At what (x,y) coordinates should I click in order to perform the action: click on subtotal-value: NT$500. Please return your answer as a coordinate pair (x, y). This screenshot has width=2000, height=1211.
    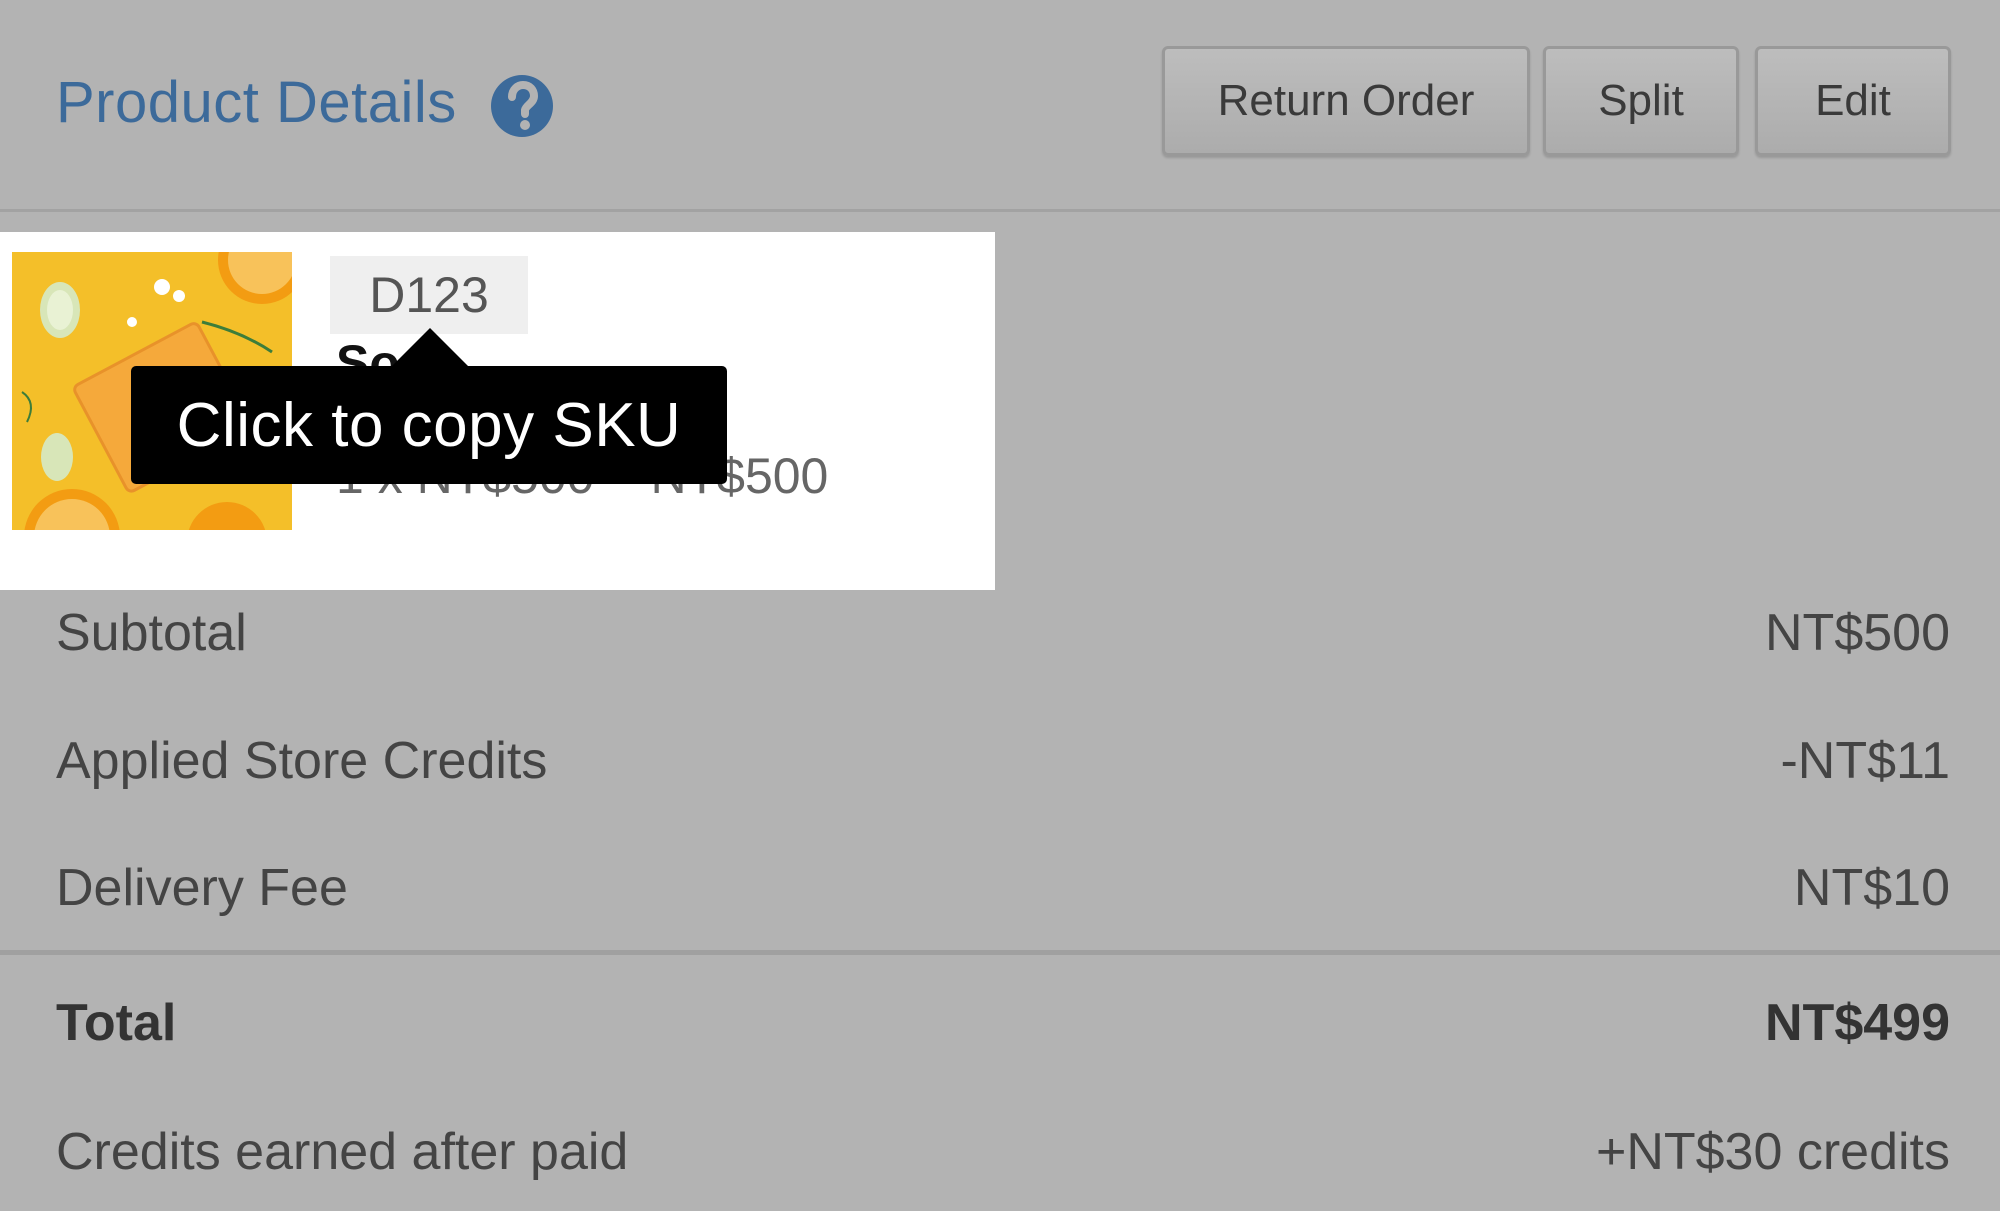
    Looking at the image, I should click on (1857, 633).